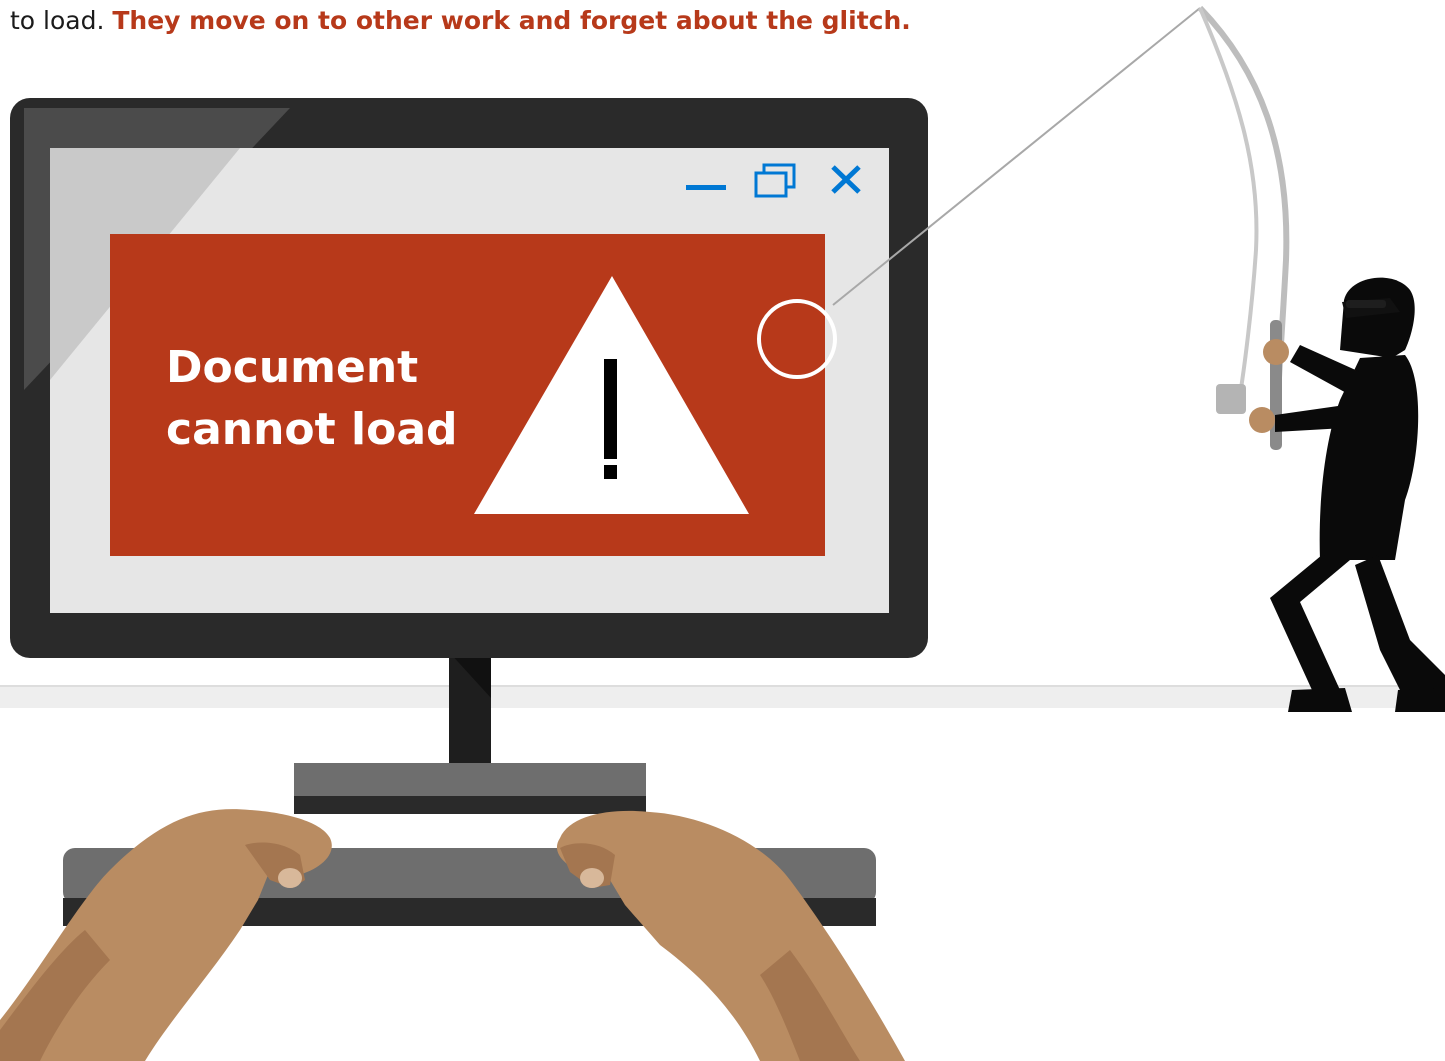 The image size is (1445, 1061). Describe the element at coordinates (722, 697) in the screenshot. I see `floor-band` at that location.